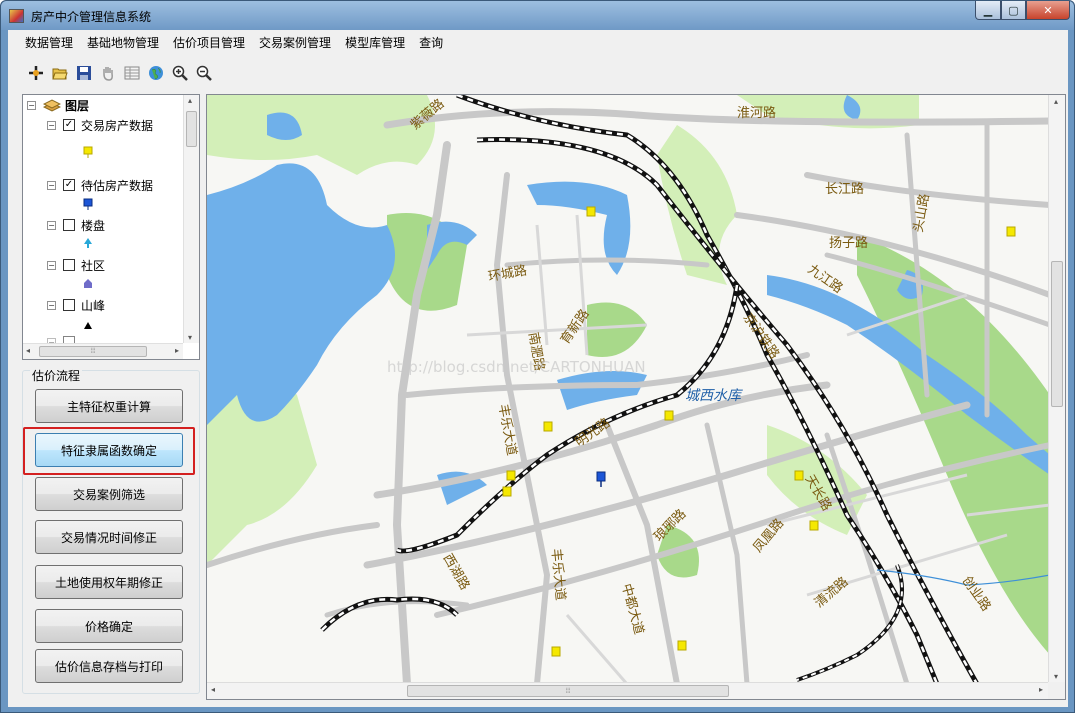 Image resolution: width=1075 pixels, height=713 pixels. Describe the element at coordinates (88, 243) in the screenshot. I see `building-arrow-icon` at that location.